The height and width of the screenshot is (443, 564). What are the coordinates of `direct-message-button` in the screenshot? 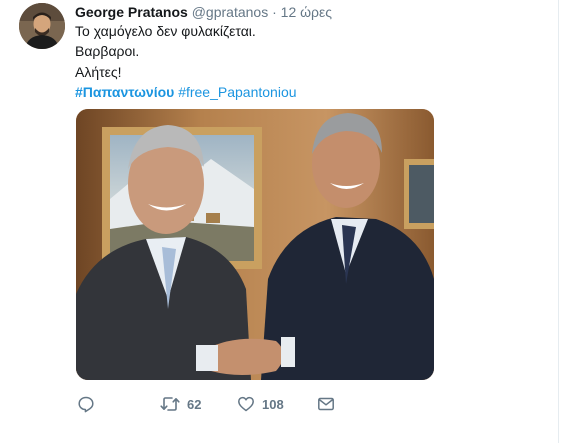 It's located at (326, 404).